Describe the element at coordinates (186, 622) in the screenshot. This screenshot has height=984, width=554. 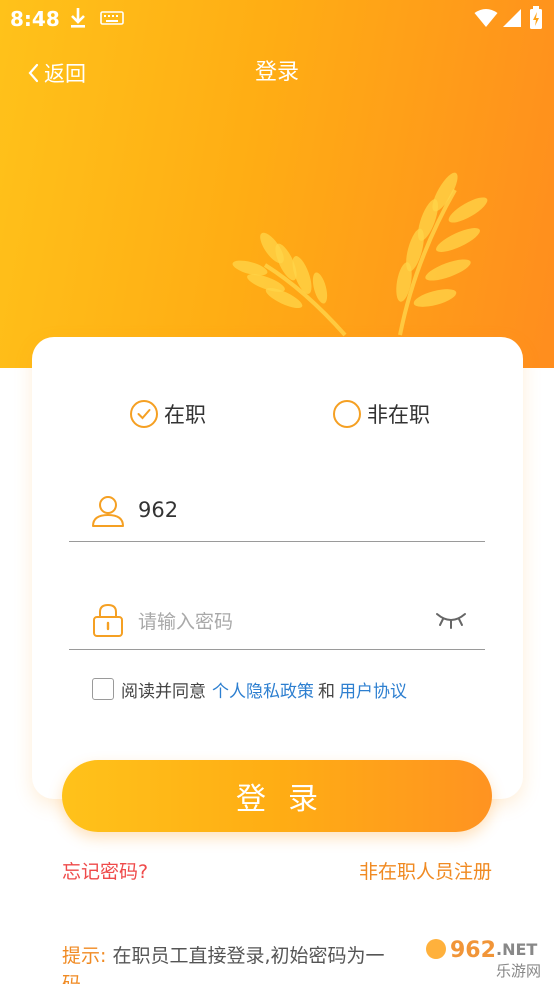
I see `password-placeholder: 请输入密码` at that location.